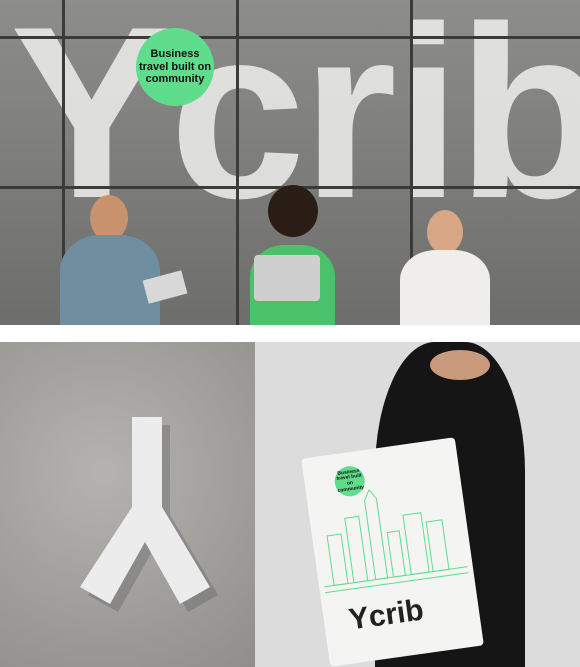  What do you see at coordinates (386, 615) in the screenshot?
I see `bag-wordmark: Ycrib` at bounding box center [386, 615].